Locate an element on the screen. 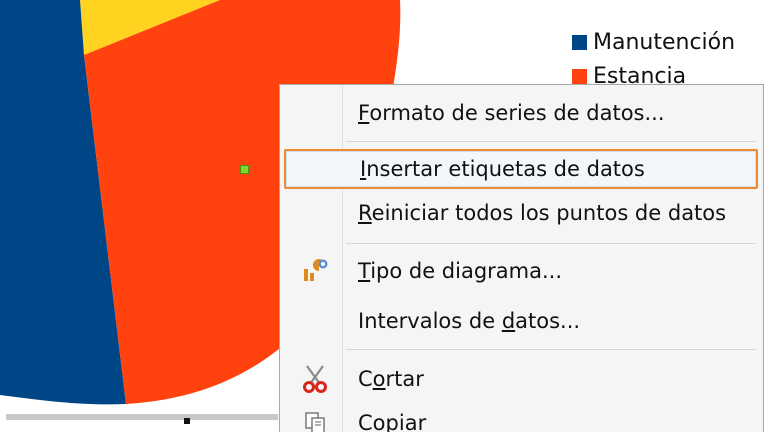 Image resolution: width=764 pixels, height=432 pixels. legend-item-manutencion: Manutención is located at coordinates (653, 42).